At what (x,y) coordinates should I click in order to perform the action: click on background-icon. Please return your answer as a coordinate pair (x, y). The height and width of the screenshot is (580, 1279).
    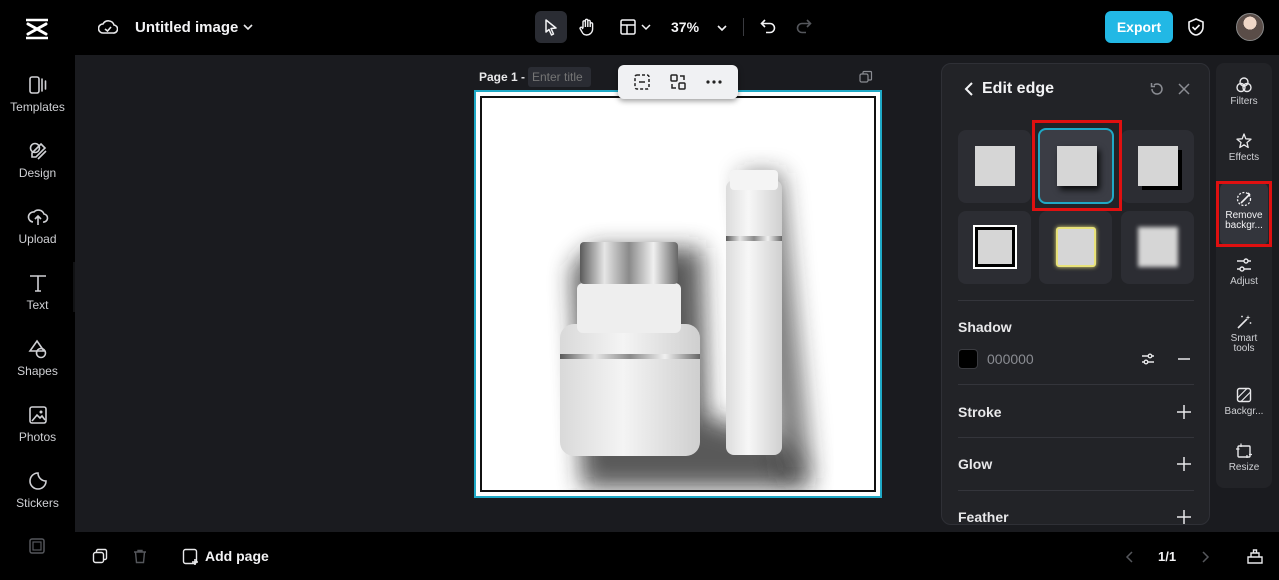
    Looking at the image, I should click on (1244, 395).